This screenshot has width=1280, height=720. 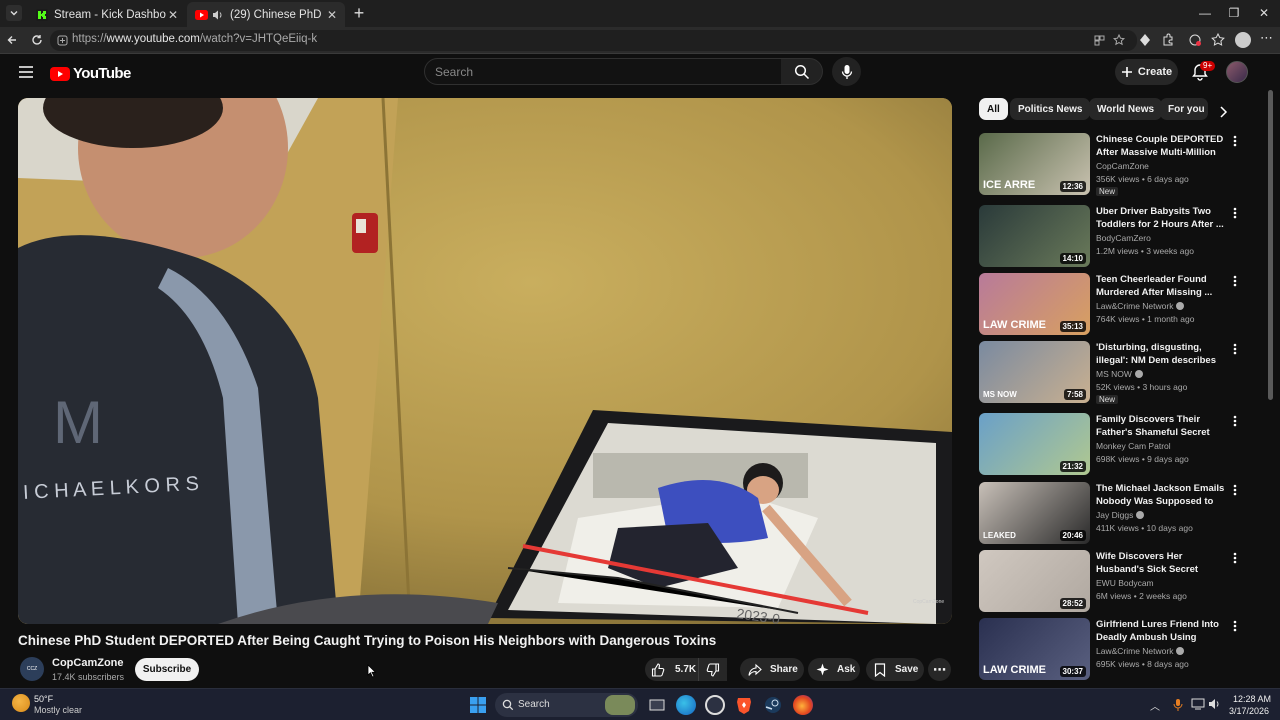 What do you see at coordinates (1205, 13) in the screenshot?
I see `minimize-icon: —` at bounding box center [1205, 13].